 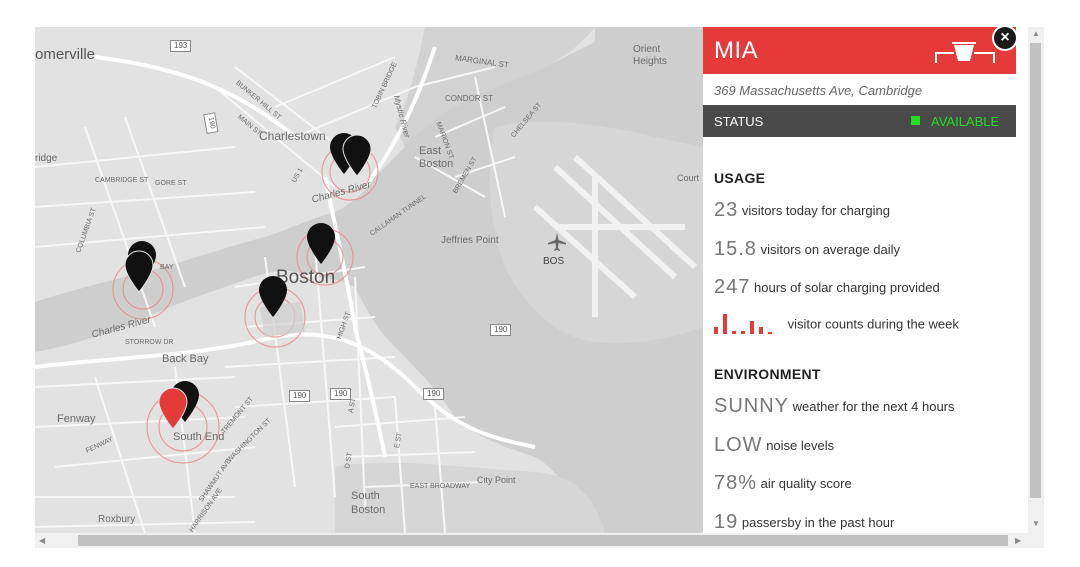 I want to click on usage-row: 247 hours of solar charging provided, so click(x=827, y=287).